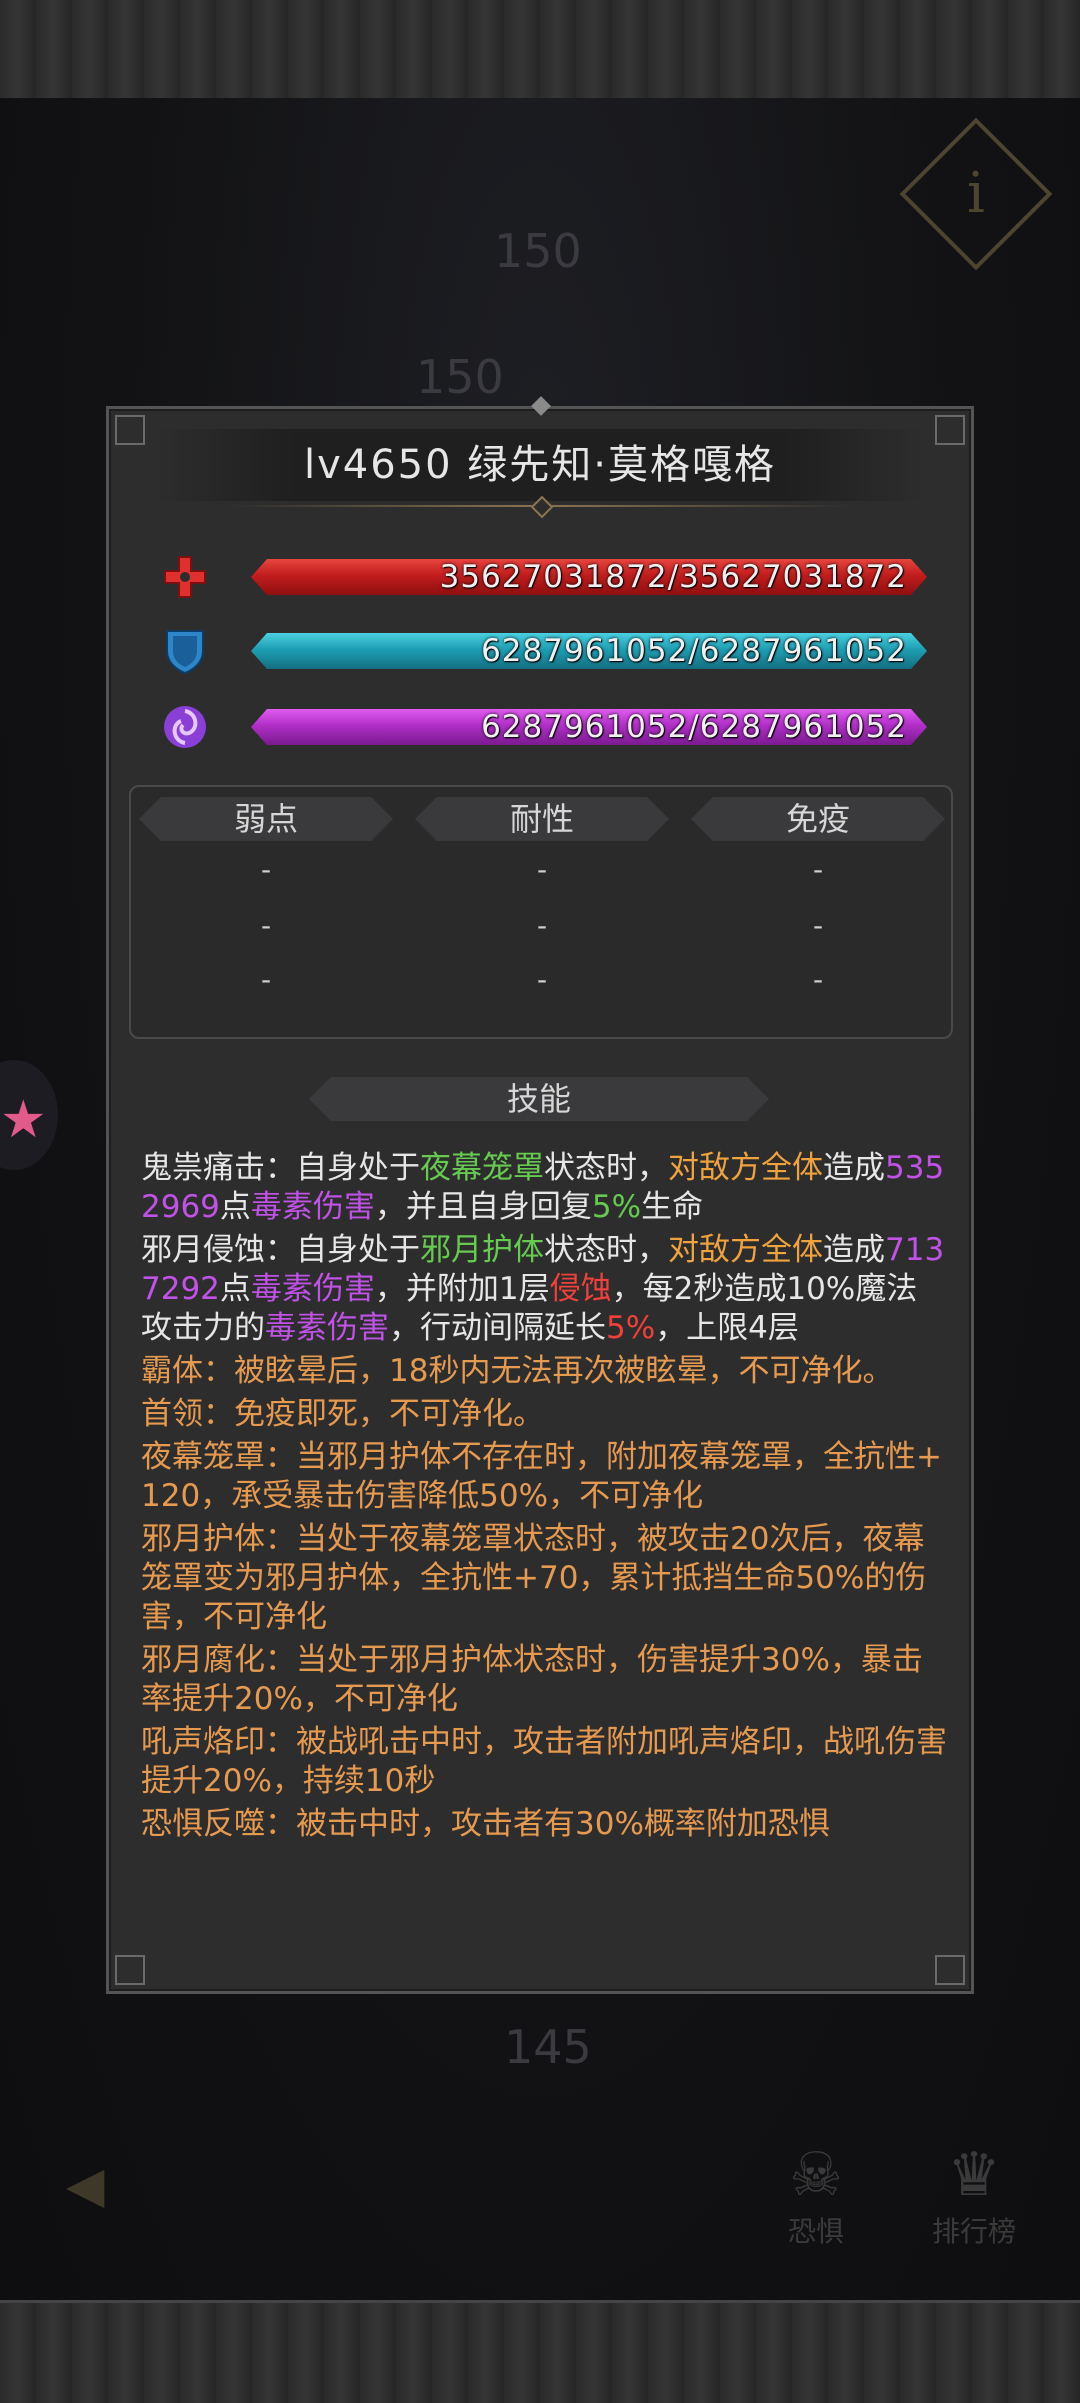 The image size is (1080, 2403). What do you see at coordinates (517, 1371) in the screenshot?
I see `skill-item: 霸体：被眩晕后，18秒内无法再次被眩晕，不可净化。` at bounding box center [517, 1371].